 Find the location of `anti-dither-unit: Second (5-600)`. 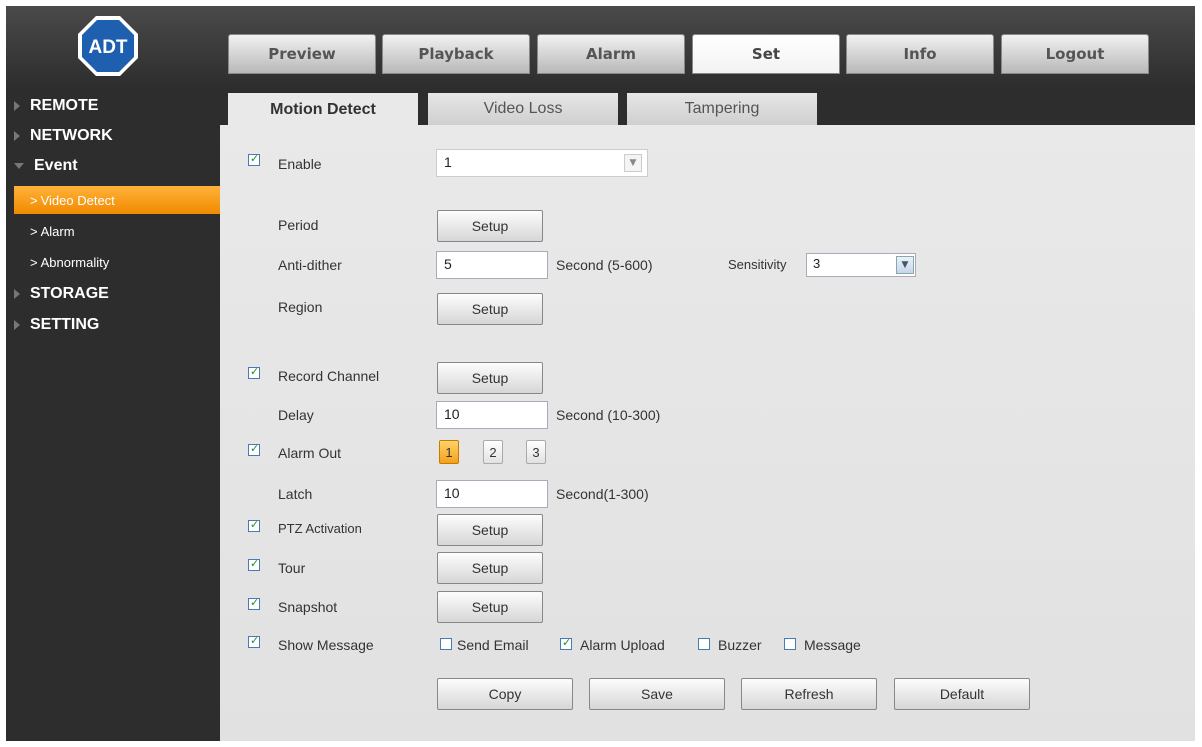

anti-dither-unit: Second (5-600) is located at coordinates (604, 265).